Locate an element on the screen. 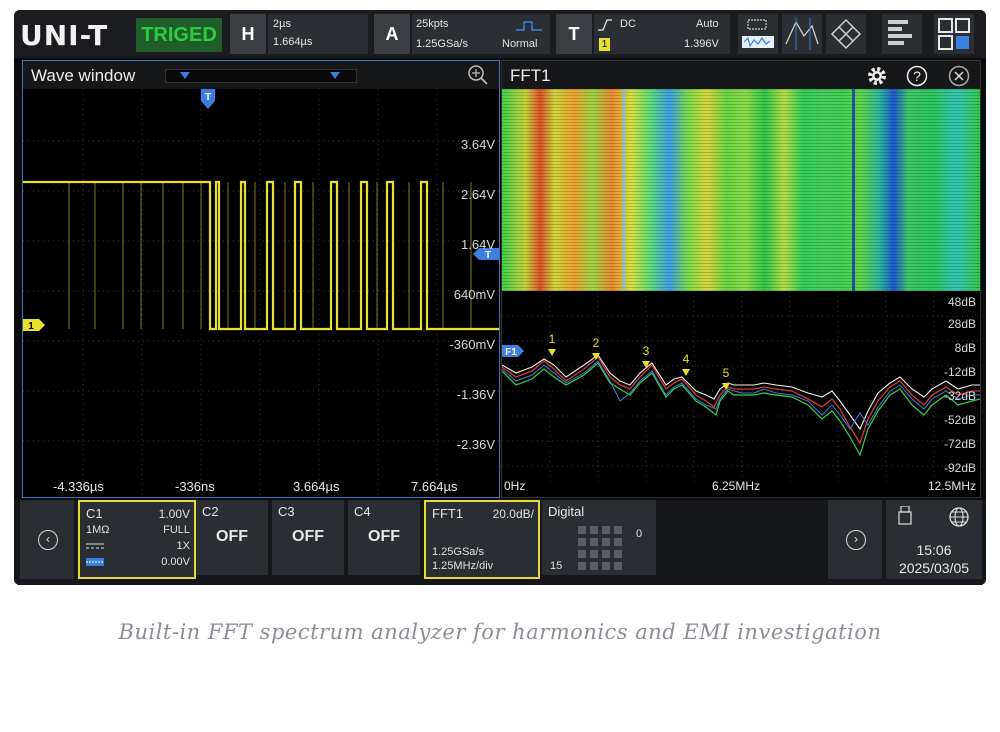  fft-offset-marker: F1 is located at coordinates (513, 351).